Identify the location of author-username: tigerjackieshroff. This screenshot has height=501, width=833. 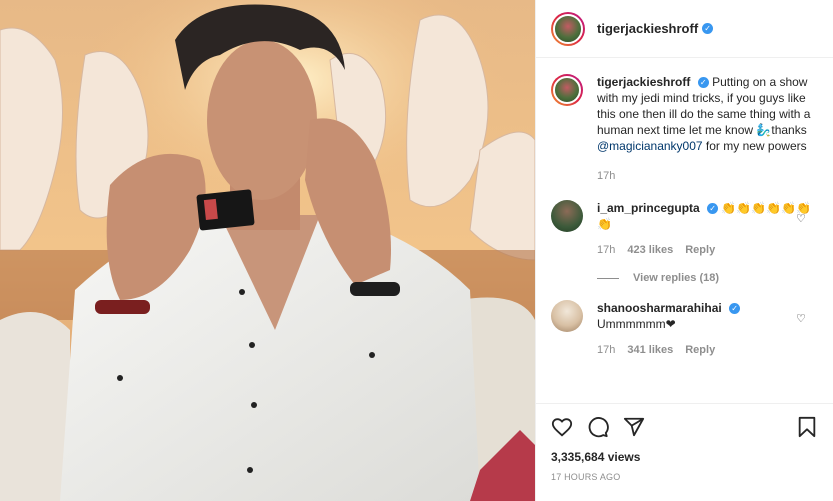
(647, 28).